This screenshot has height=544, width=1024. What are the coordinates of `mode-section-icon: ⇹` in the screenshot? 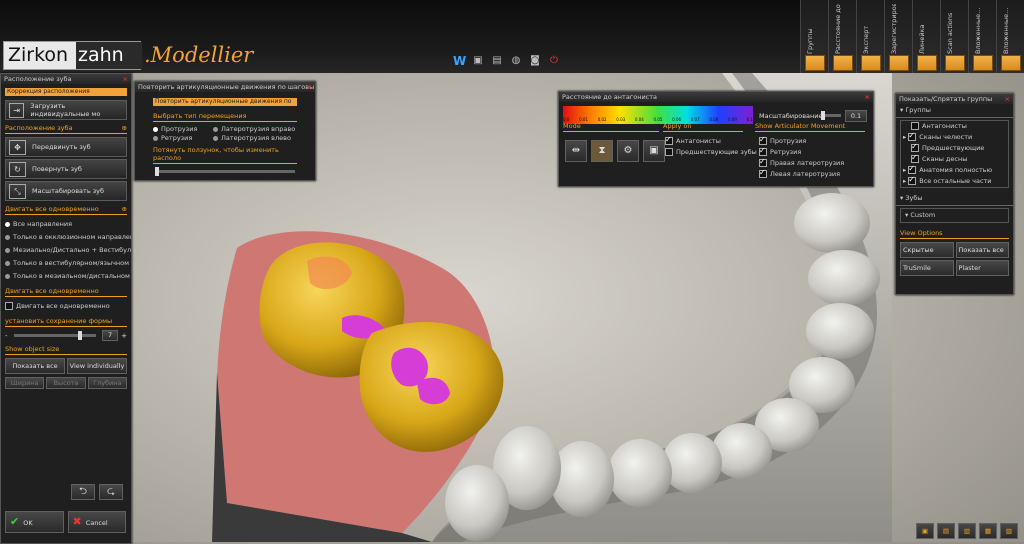 It's located at (576, 151).